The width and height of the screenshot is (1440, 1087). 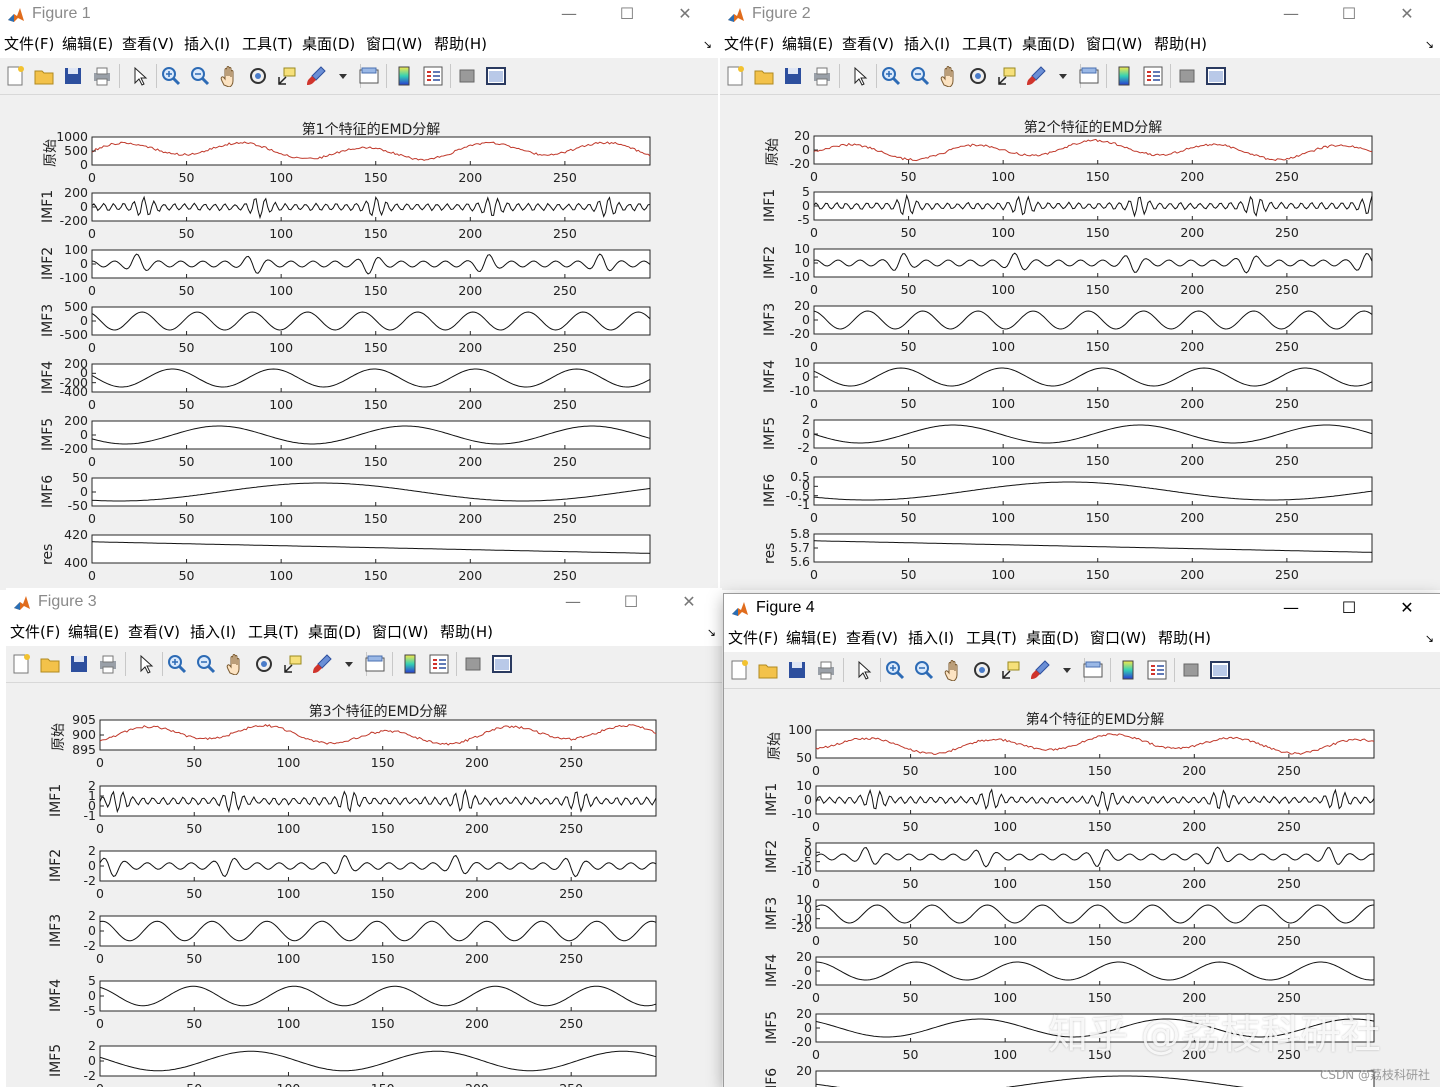 I want to click on title-bar: Figure 3 — ☐ ✕, so click(x=364, y=603).